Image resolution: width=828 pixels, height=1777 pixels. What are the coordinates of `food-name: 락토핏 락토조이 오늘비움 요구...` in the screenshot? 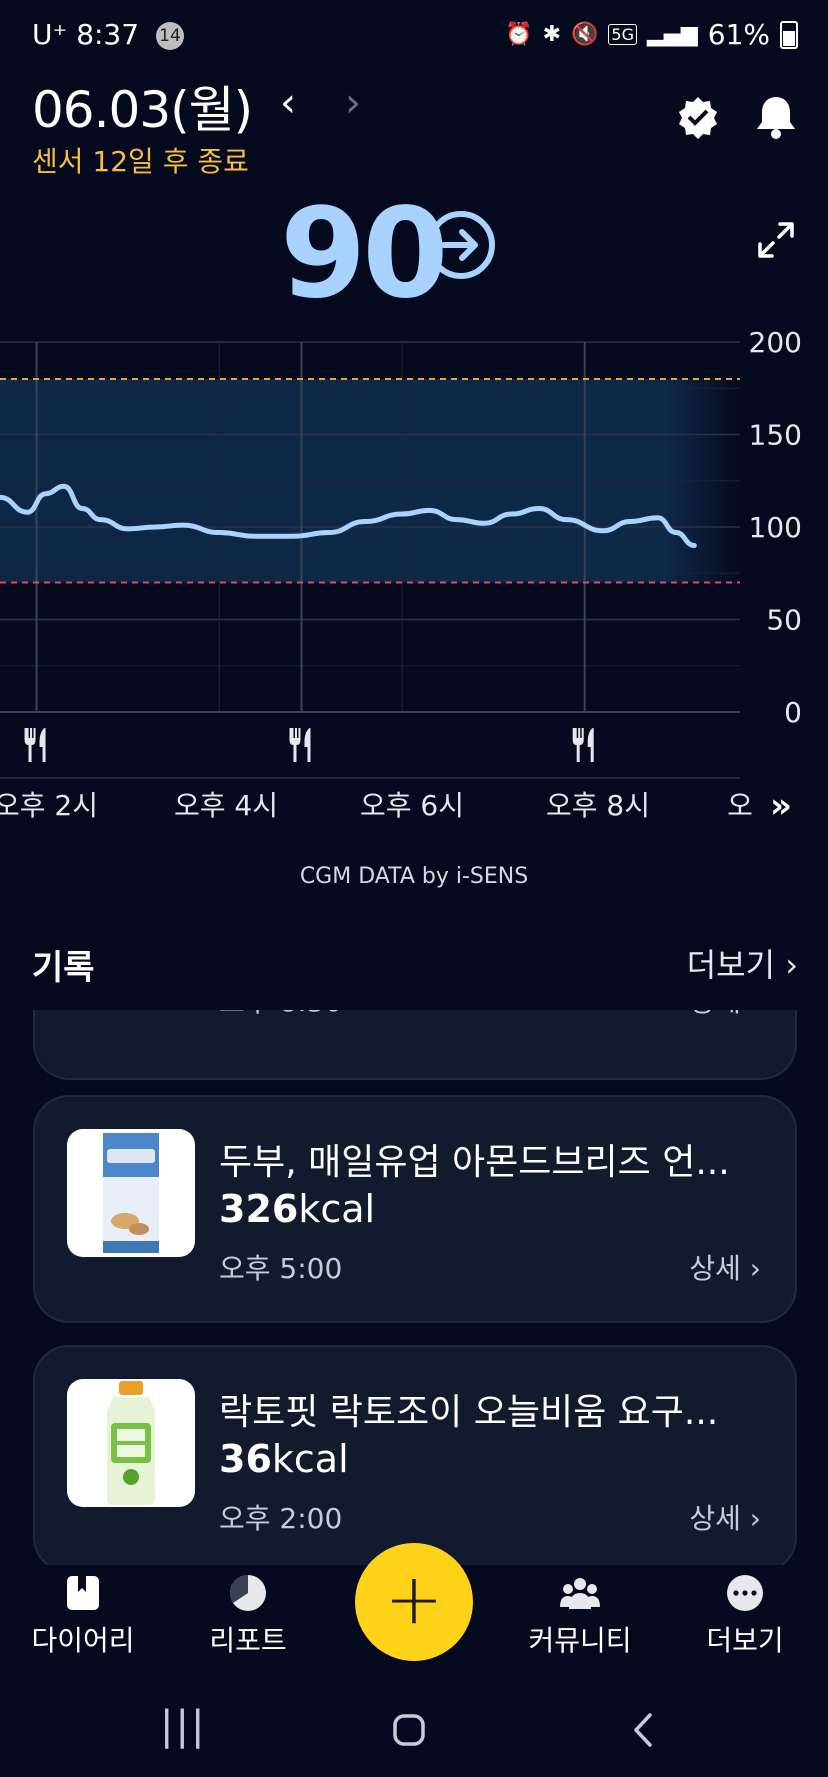 It's located at (469, 1412).